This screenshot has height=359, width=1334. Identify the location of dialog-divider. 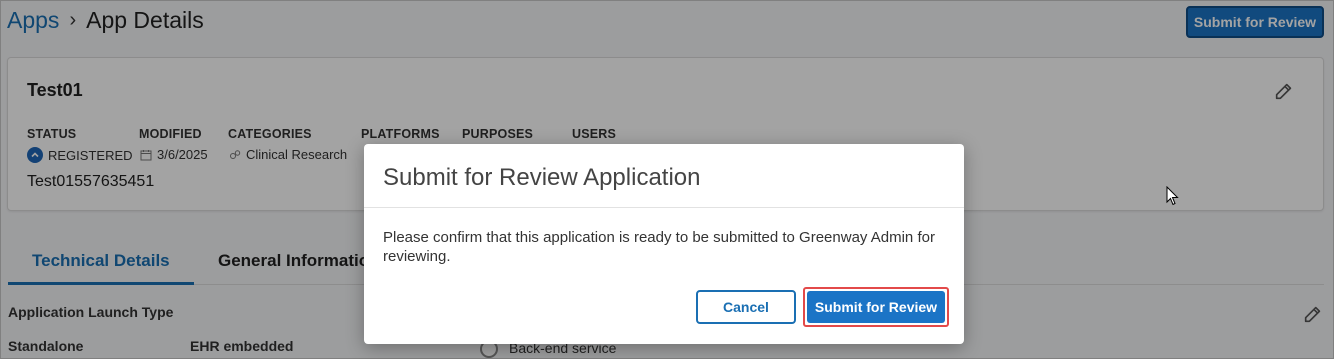
(664, 207).